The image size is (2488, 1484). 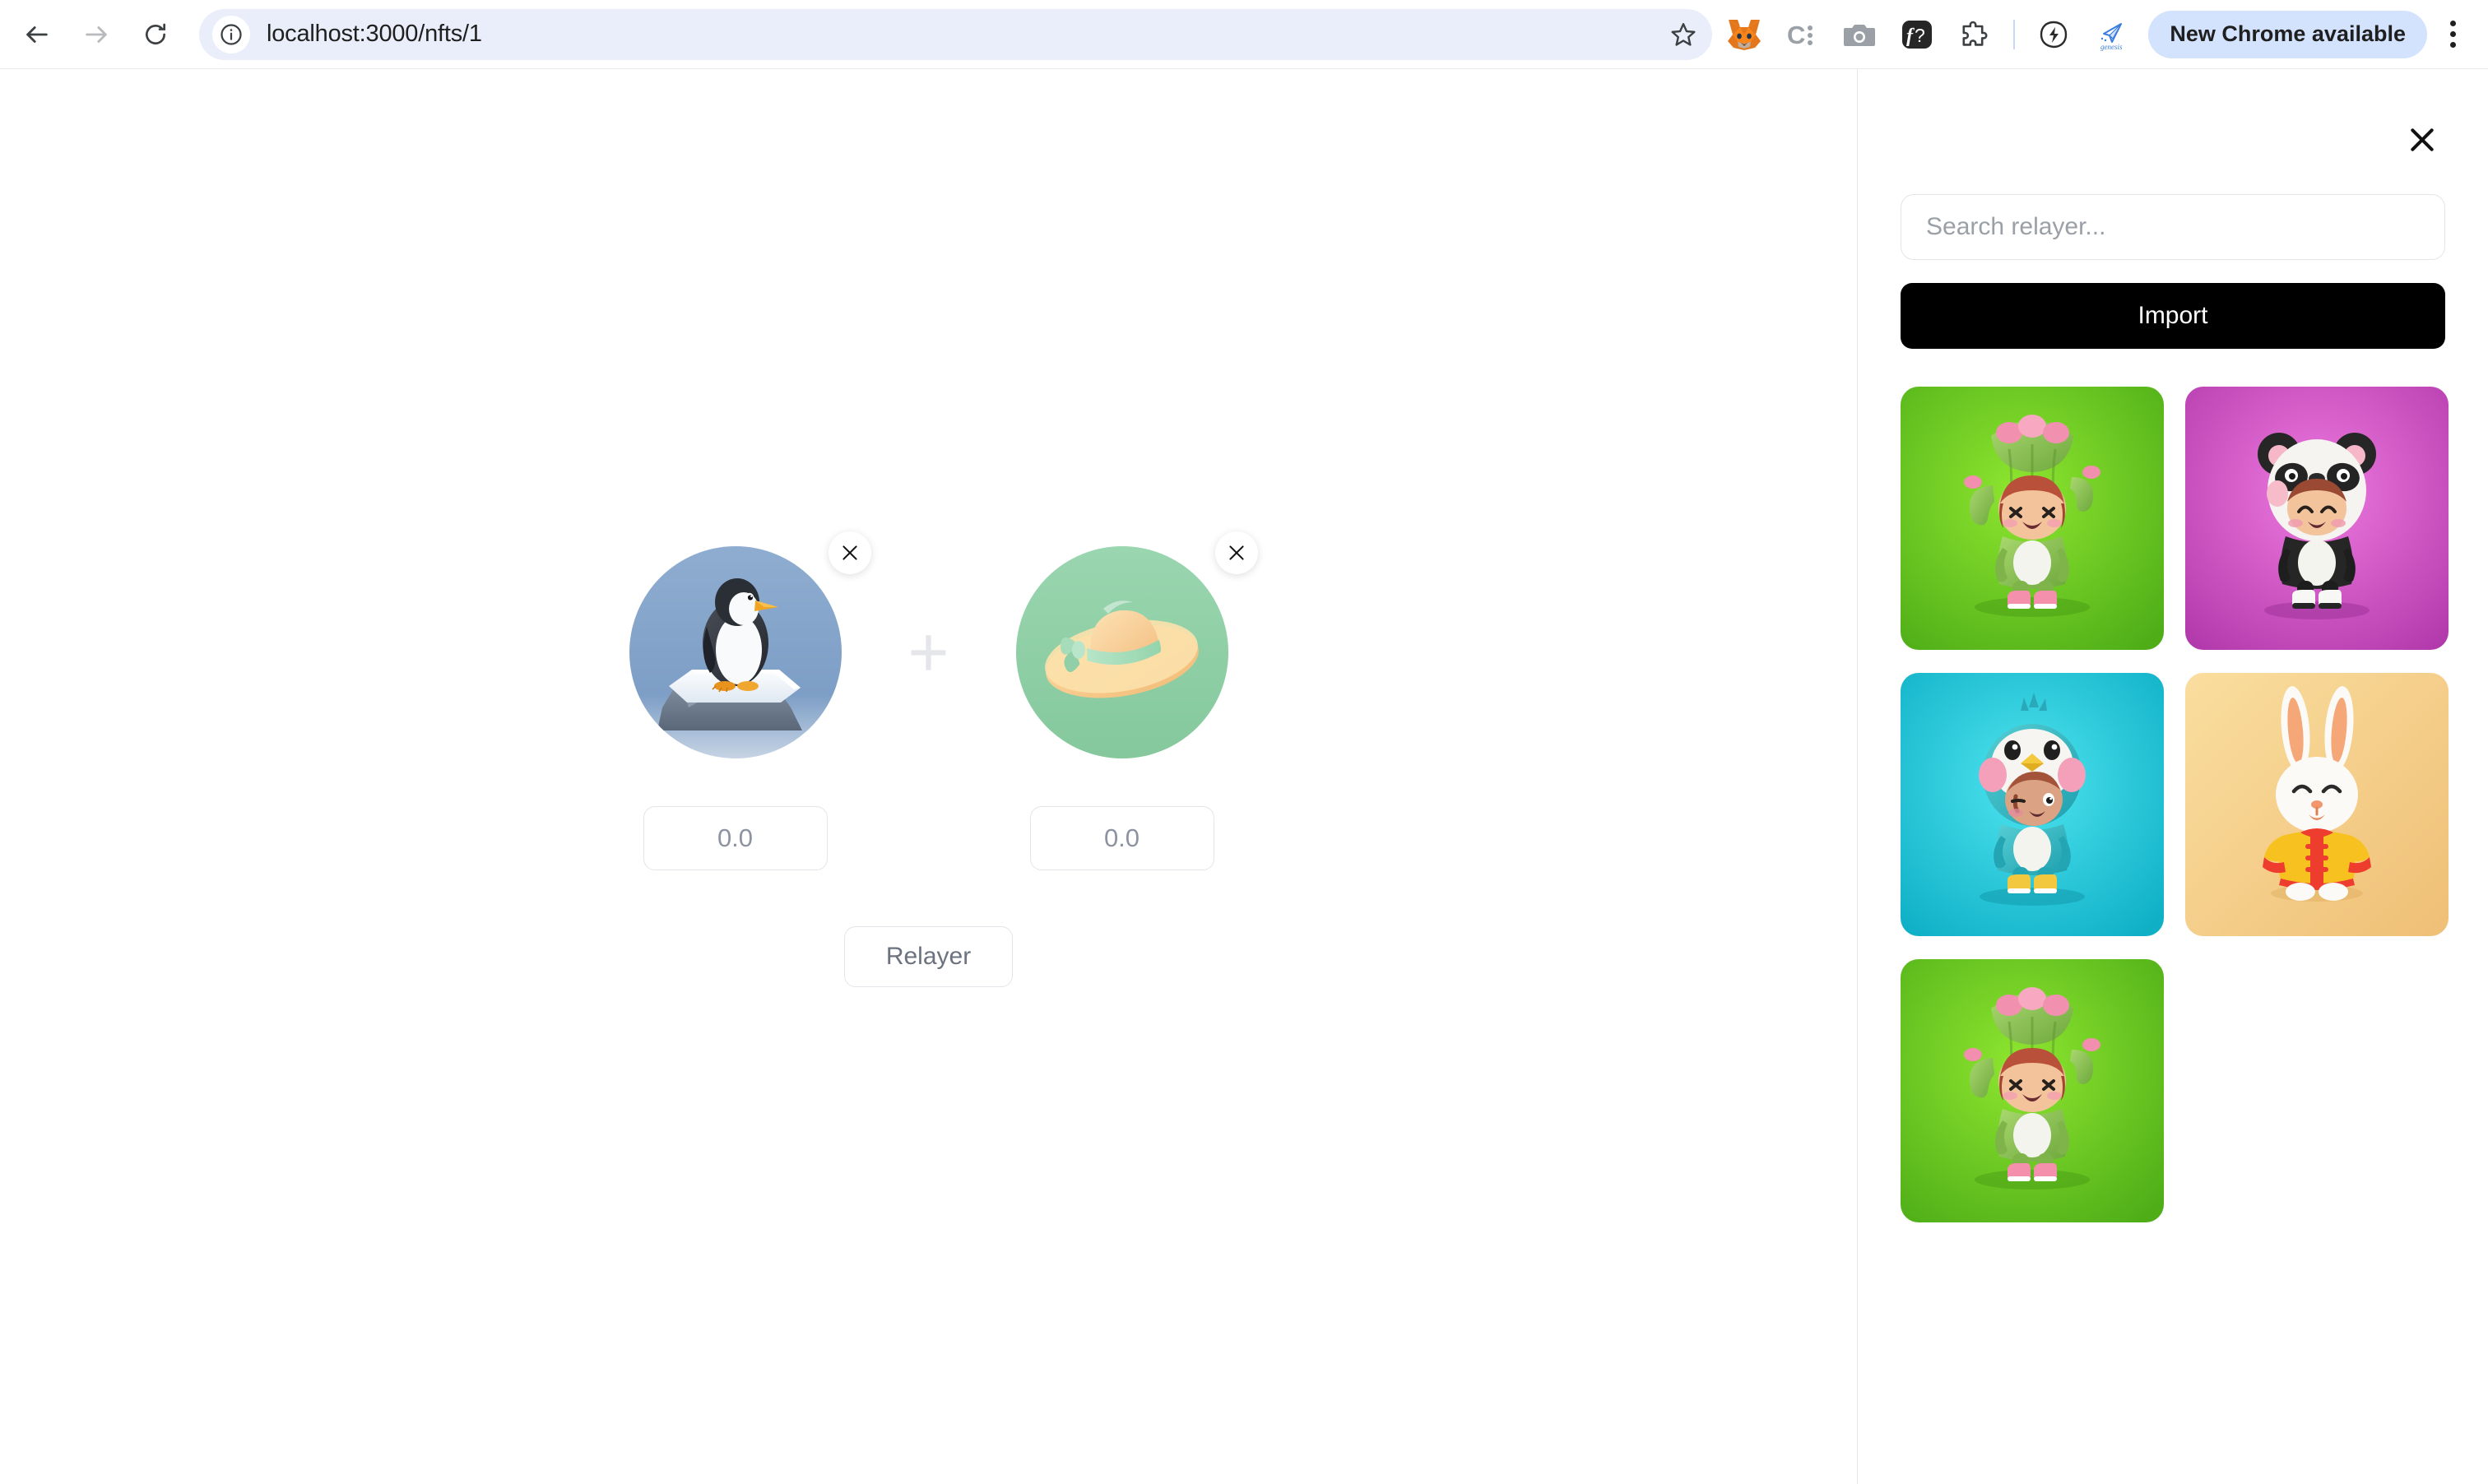 I want to click on camera-icon, so click(x=1860, y=34).